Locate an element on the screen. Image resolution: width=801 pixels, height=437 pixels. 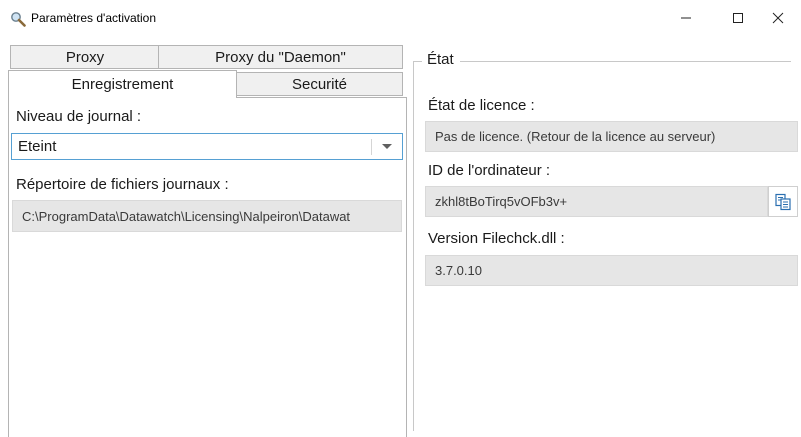
version-label: Version Filechck.dll : is located at coordinates (496, 238).